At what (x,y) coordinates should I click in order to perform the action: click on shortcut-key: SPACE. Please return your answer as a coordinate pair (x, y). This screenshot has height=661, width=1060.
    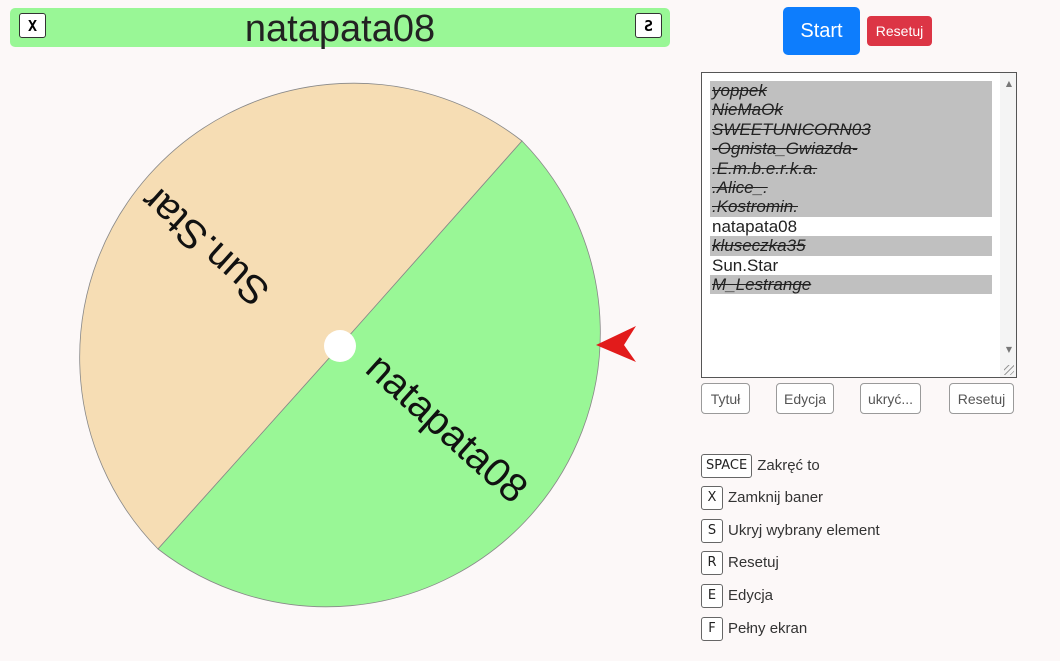
    Looking at the image, I should click on (727, 465).